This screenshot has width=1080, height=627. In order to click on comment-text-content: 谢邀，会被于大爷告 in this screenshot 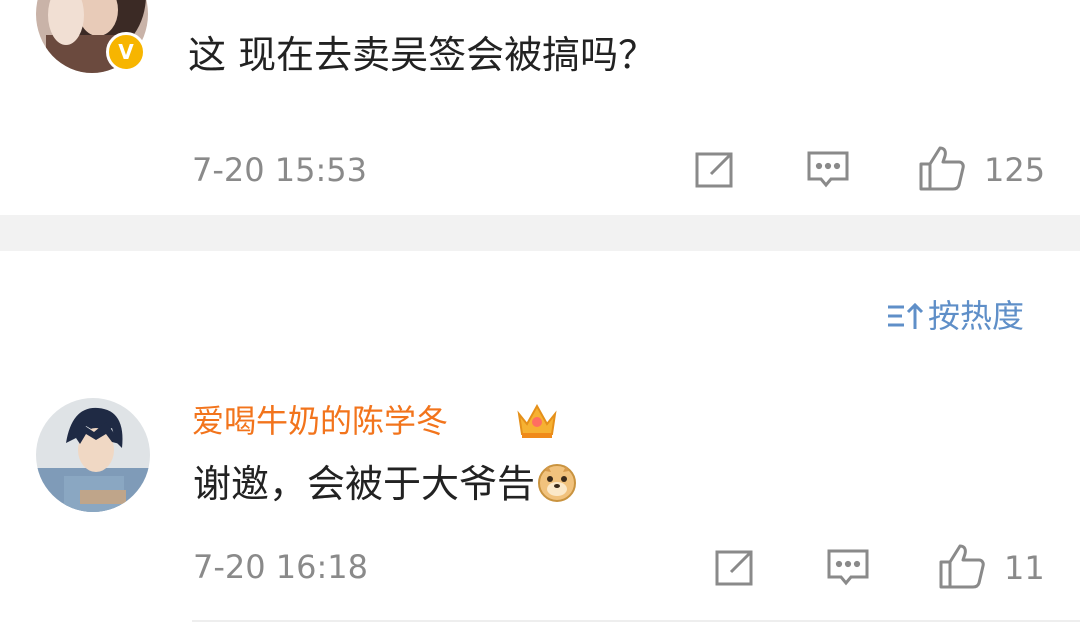, I will do `click(364, 484)`.